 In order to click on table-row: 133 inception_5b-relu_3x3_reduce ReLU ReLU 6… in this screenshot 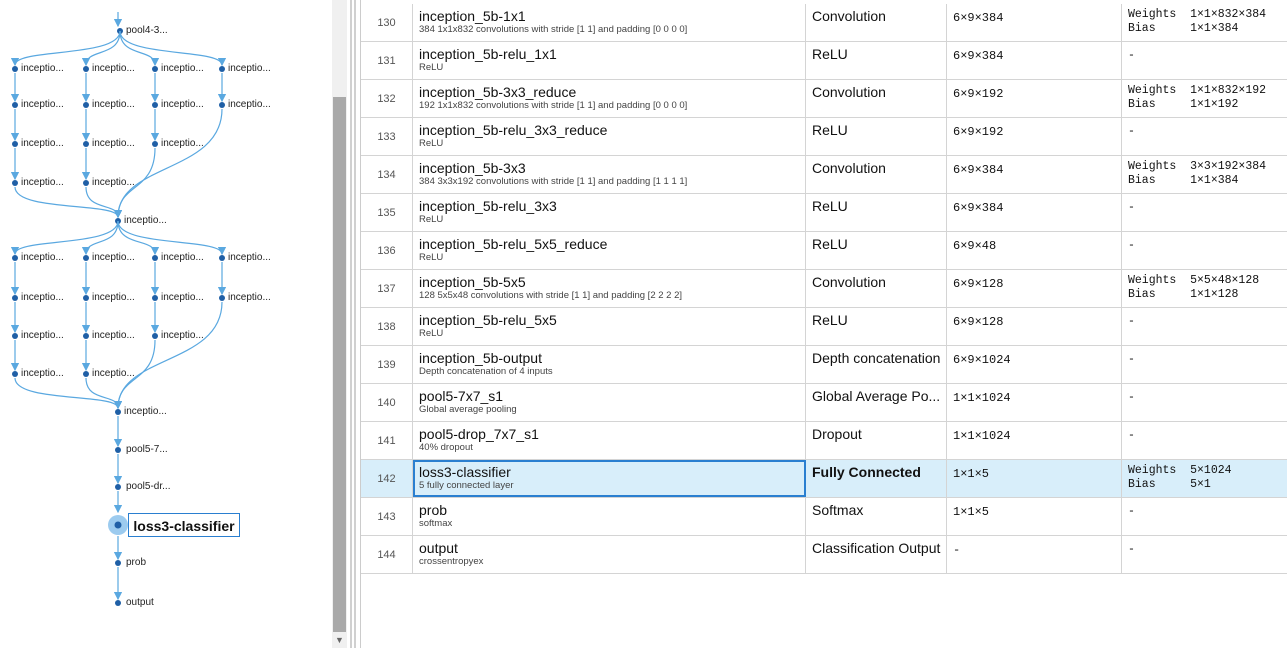, I will do `click(824, 137)`.